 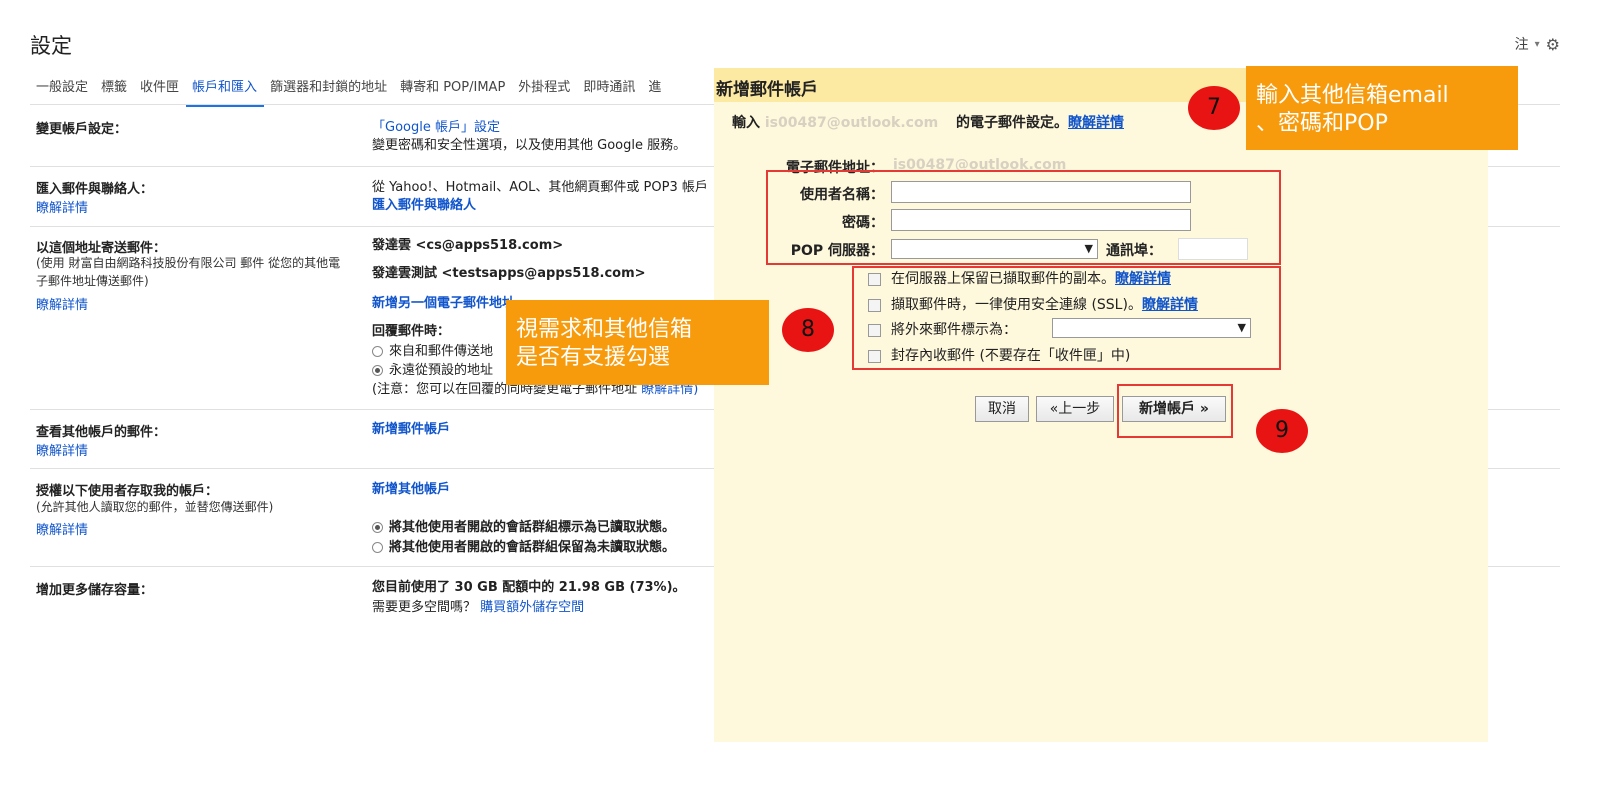 What do you see at coordinates (411, 429) in the screenshot?
I see `add-mail-account-link: 新增郵件帳戶` at bounding box center [411, 429].